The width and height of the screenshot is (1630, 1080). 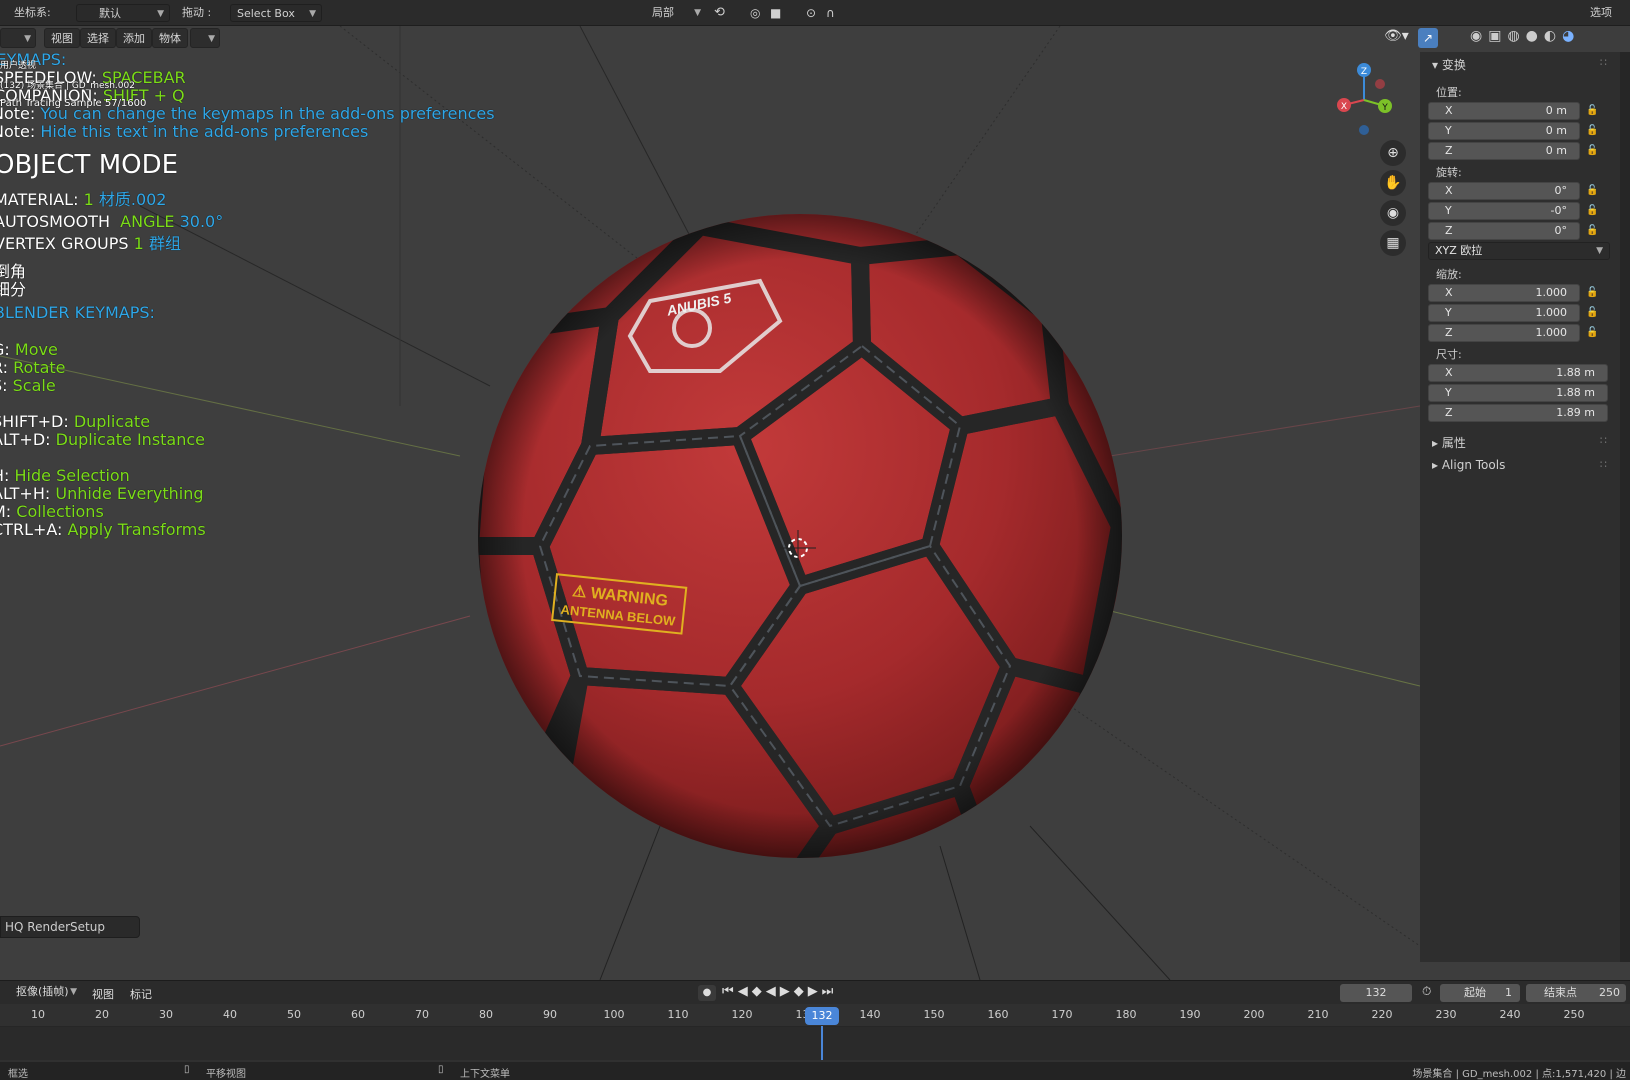 What do you see at coordinates (1402, 38) in the screenshot?
I see `visibility-icon: 👁▾` at bounding box center [1402, 38].